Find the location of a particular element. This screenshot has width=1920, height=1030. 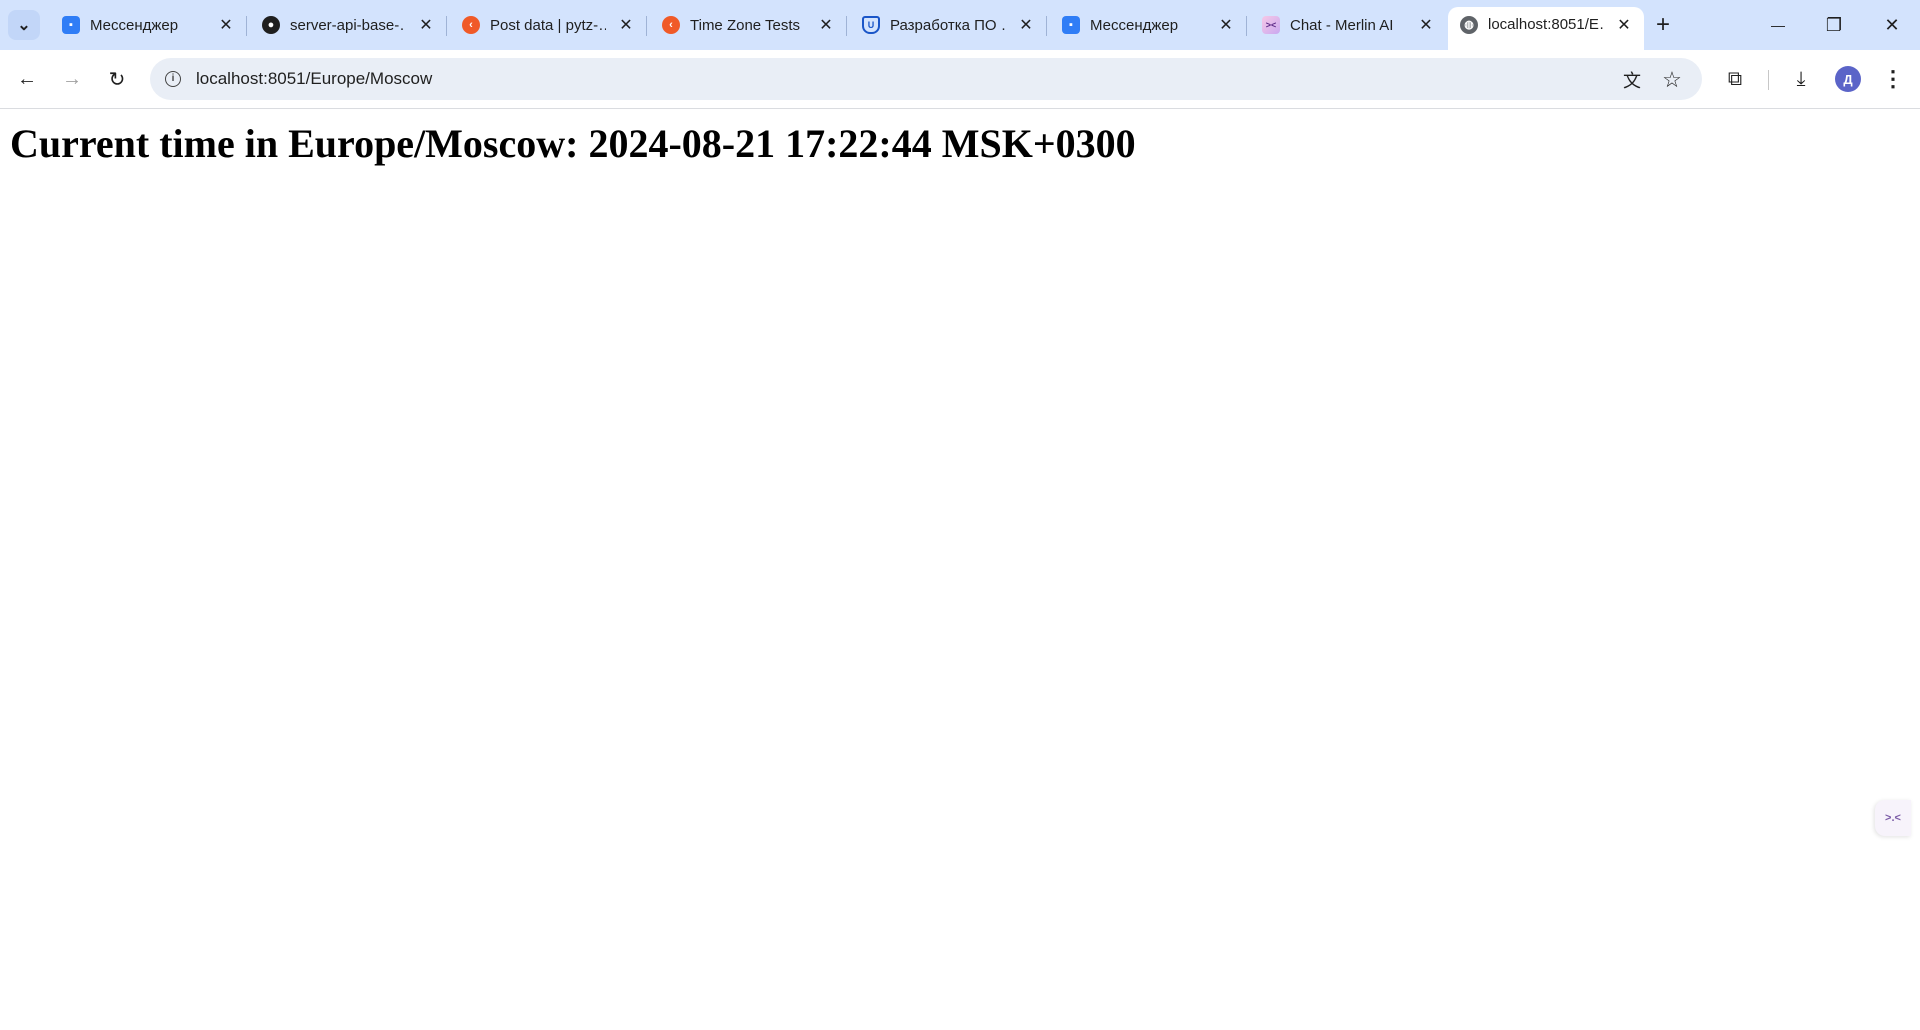

tab-pytz-post: ‹ Post data | pytz-… ✕ is located at coordinates (548, 25).